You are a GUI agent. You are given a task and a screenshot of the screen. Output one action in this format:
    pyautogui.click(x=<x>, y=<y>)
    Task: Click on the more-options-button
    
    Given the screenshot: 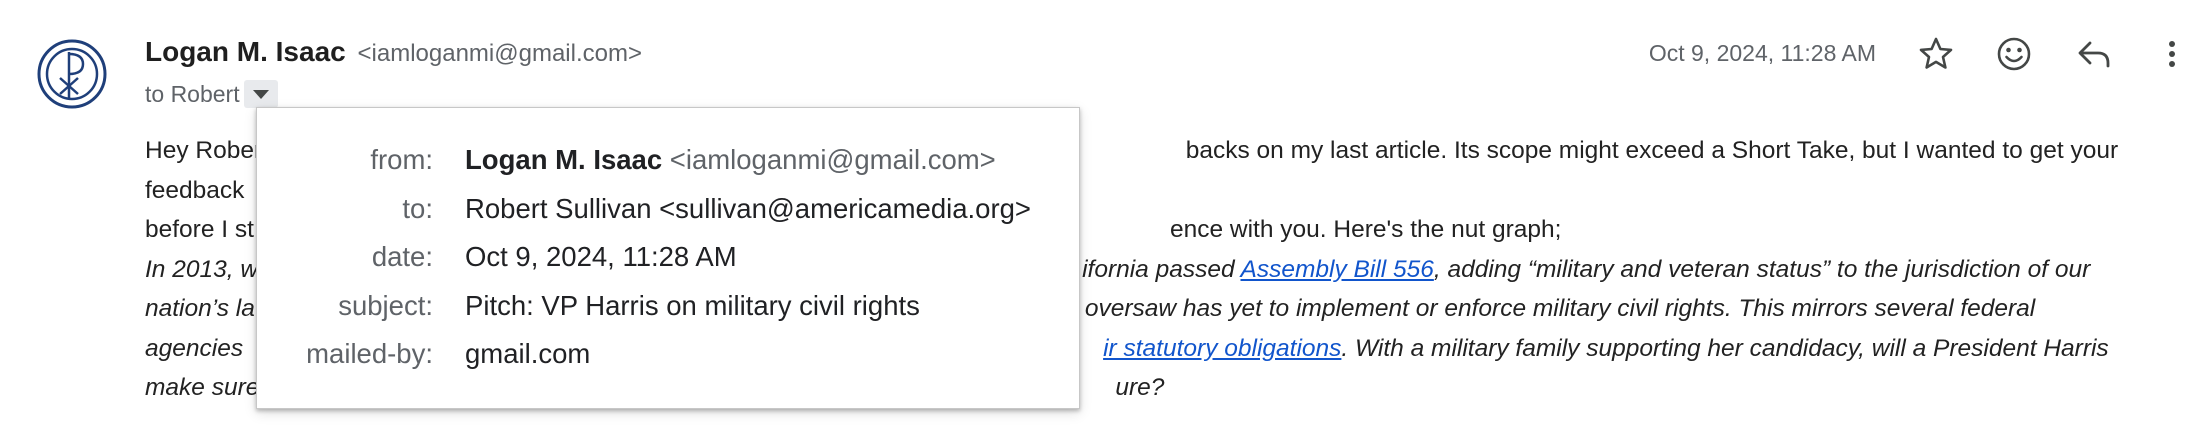 What is the action you would take?
    pyautogui.click(x=2172, y=54)
    